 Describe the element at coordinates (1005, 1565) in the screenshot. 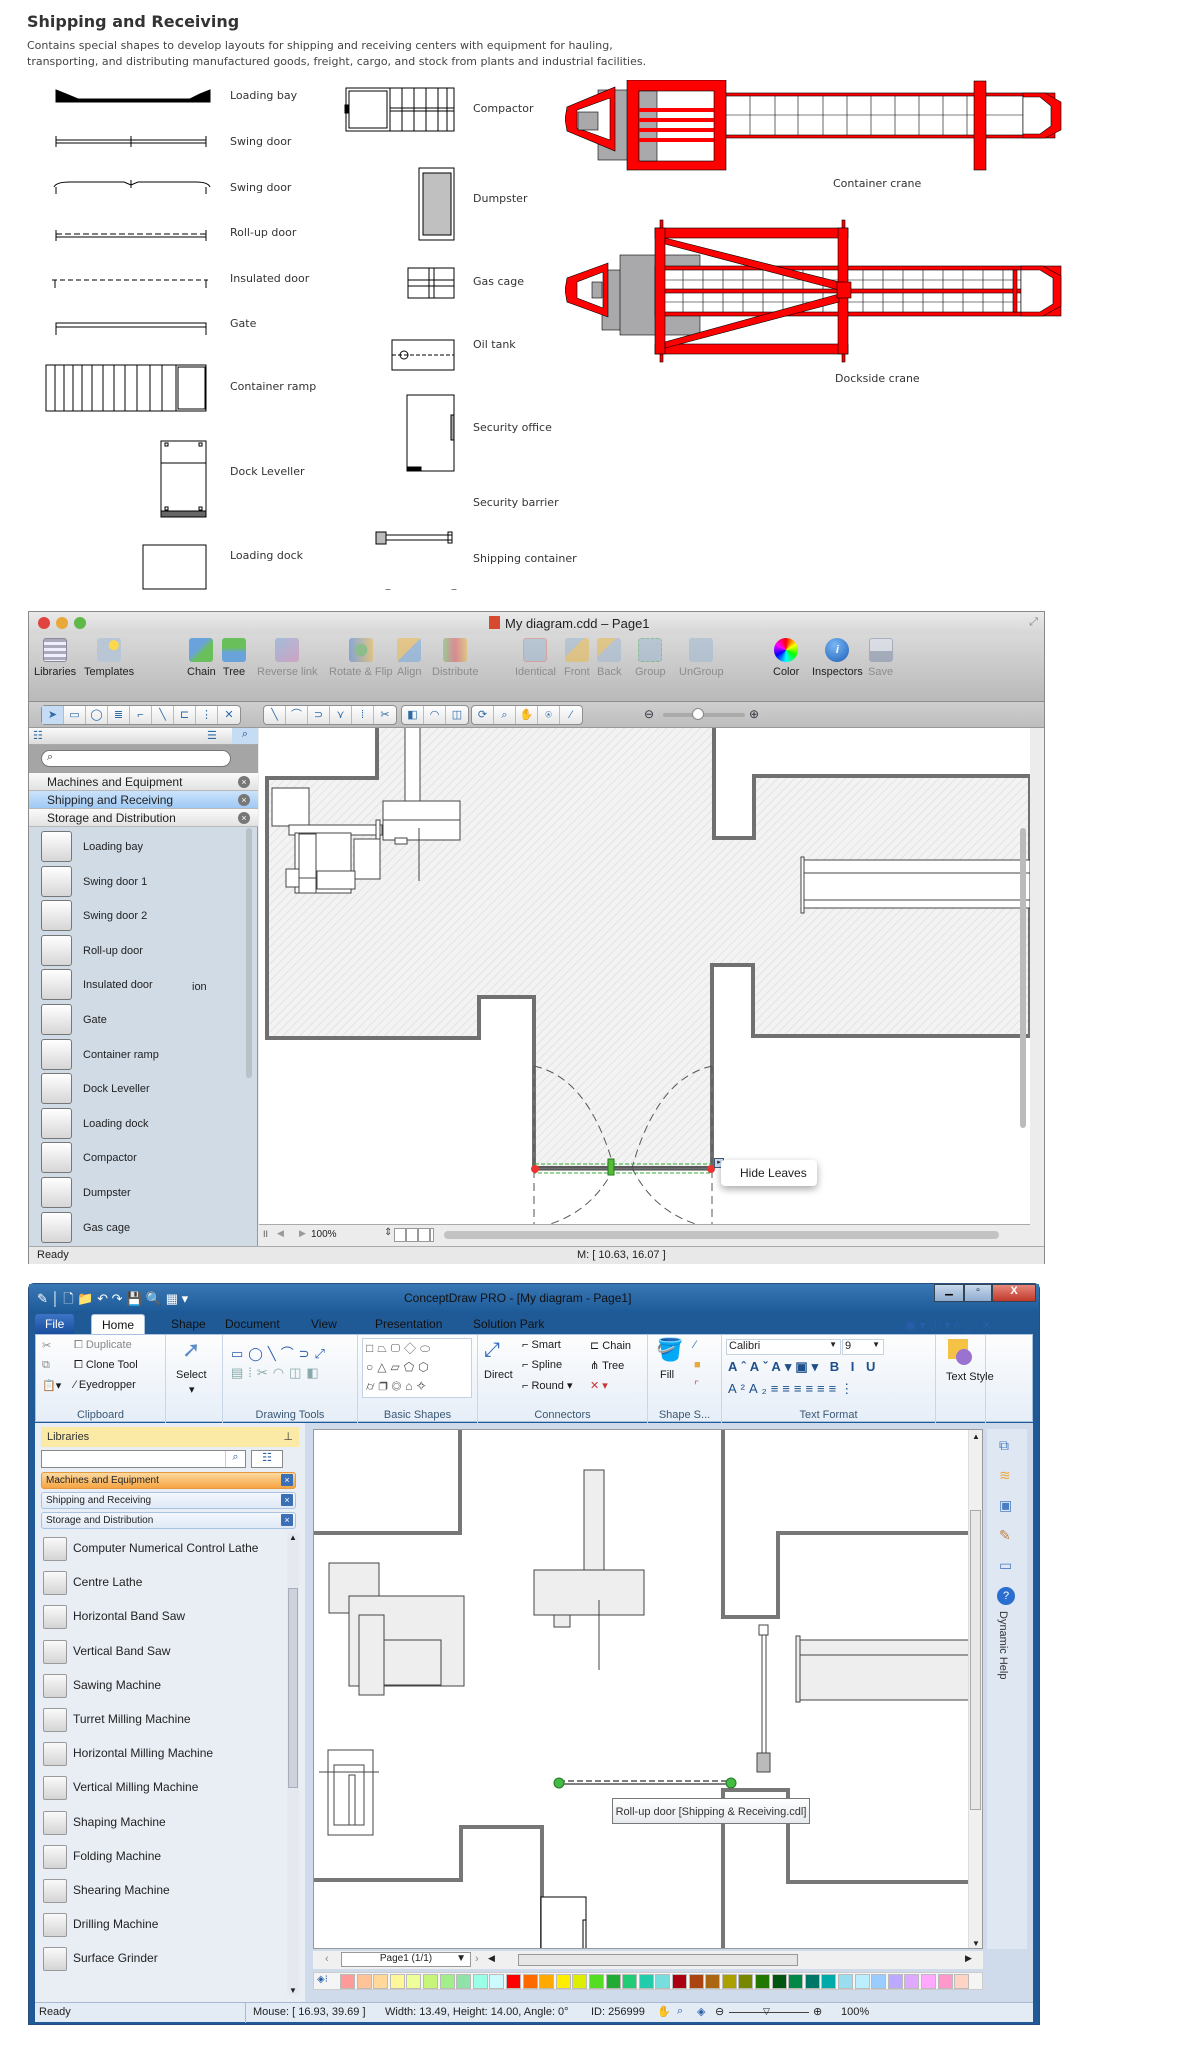

I see `format-icon: ▭` at that location.